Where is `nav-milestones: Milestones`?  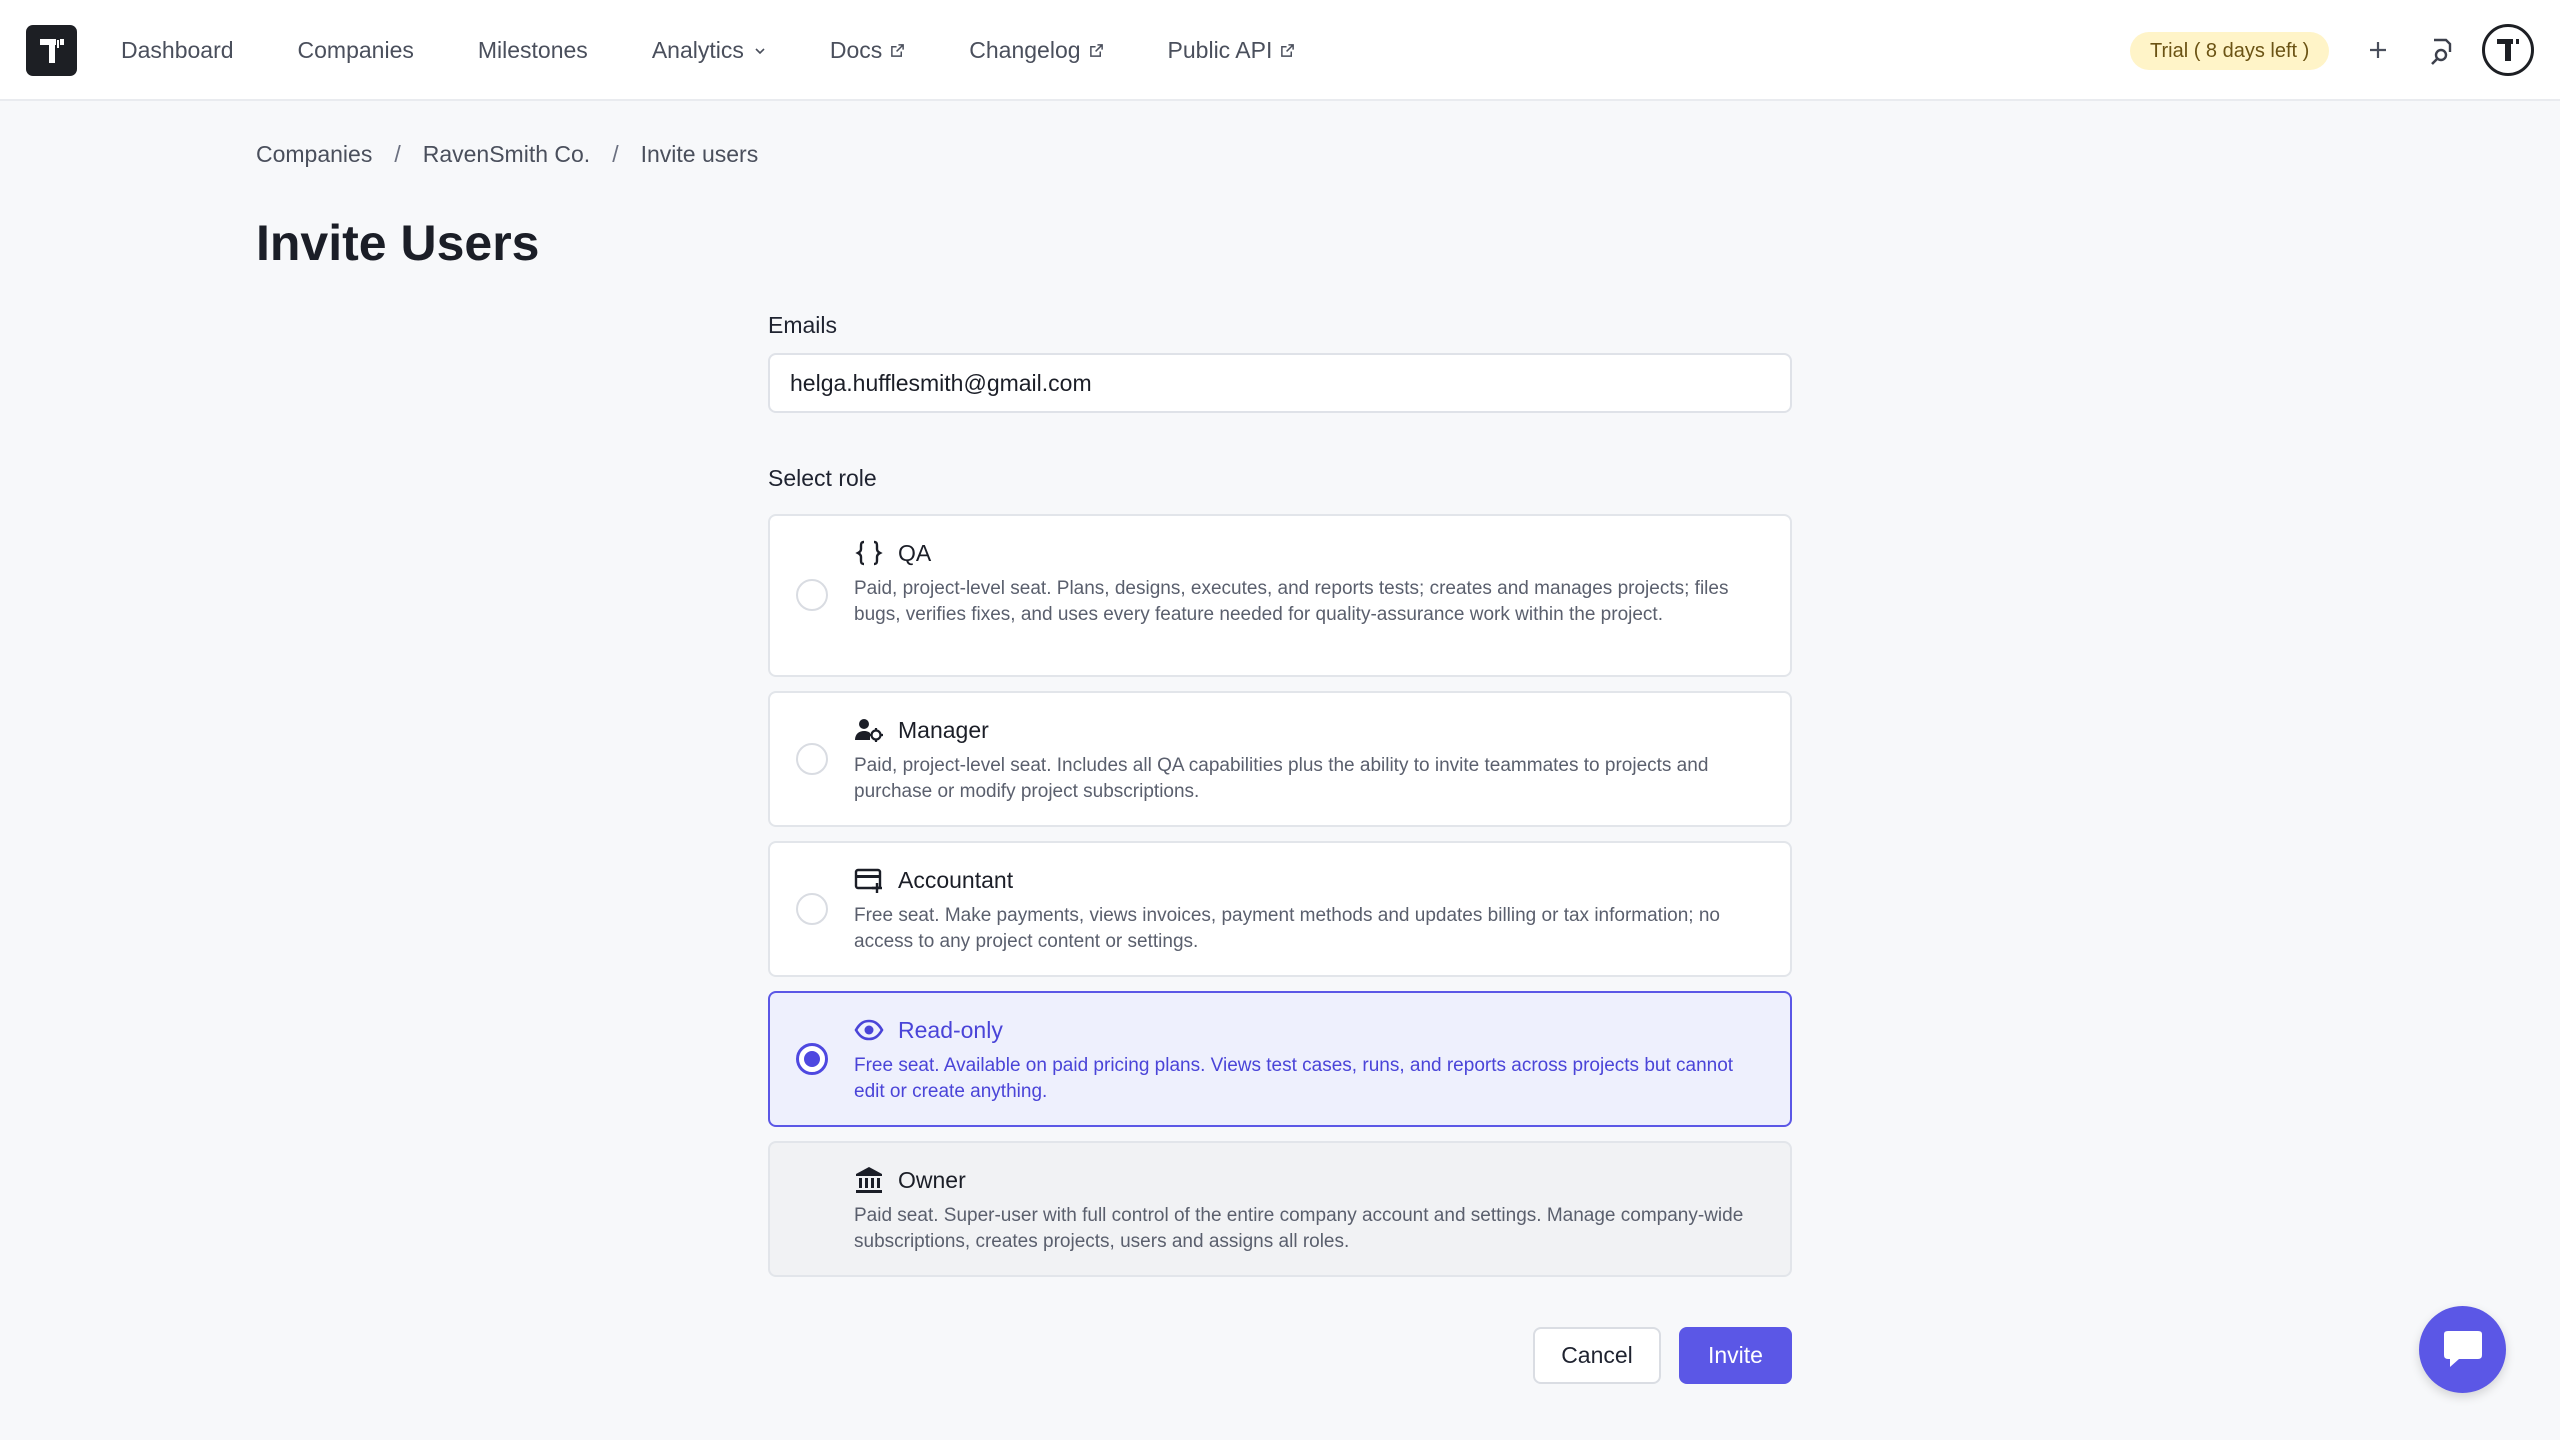 nav-milestones: Milestones is located at coordinates (533, 50).